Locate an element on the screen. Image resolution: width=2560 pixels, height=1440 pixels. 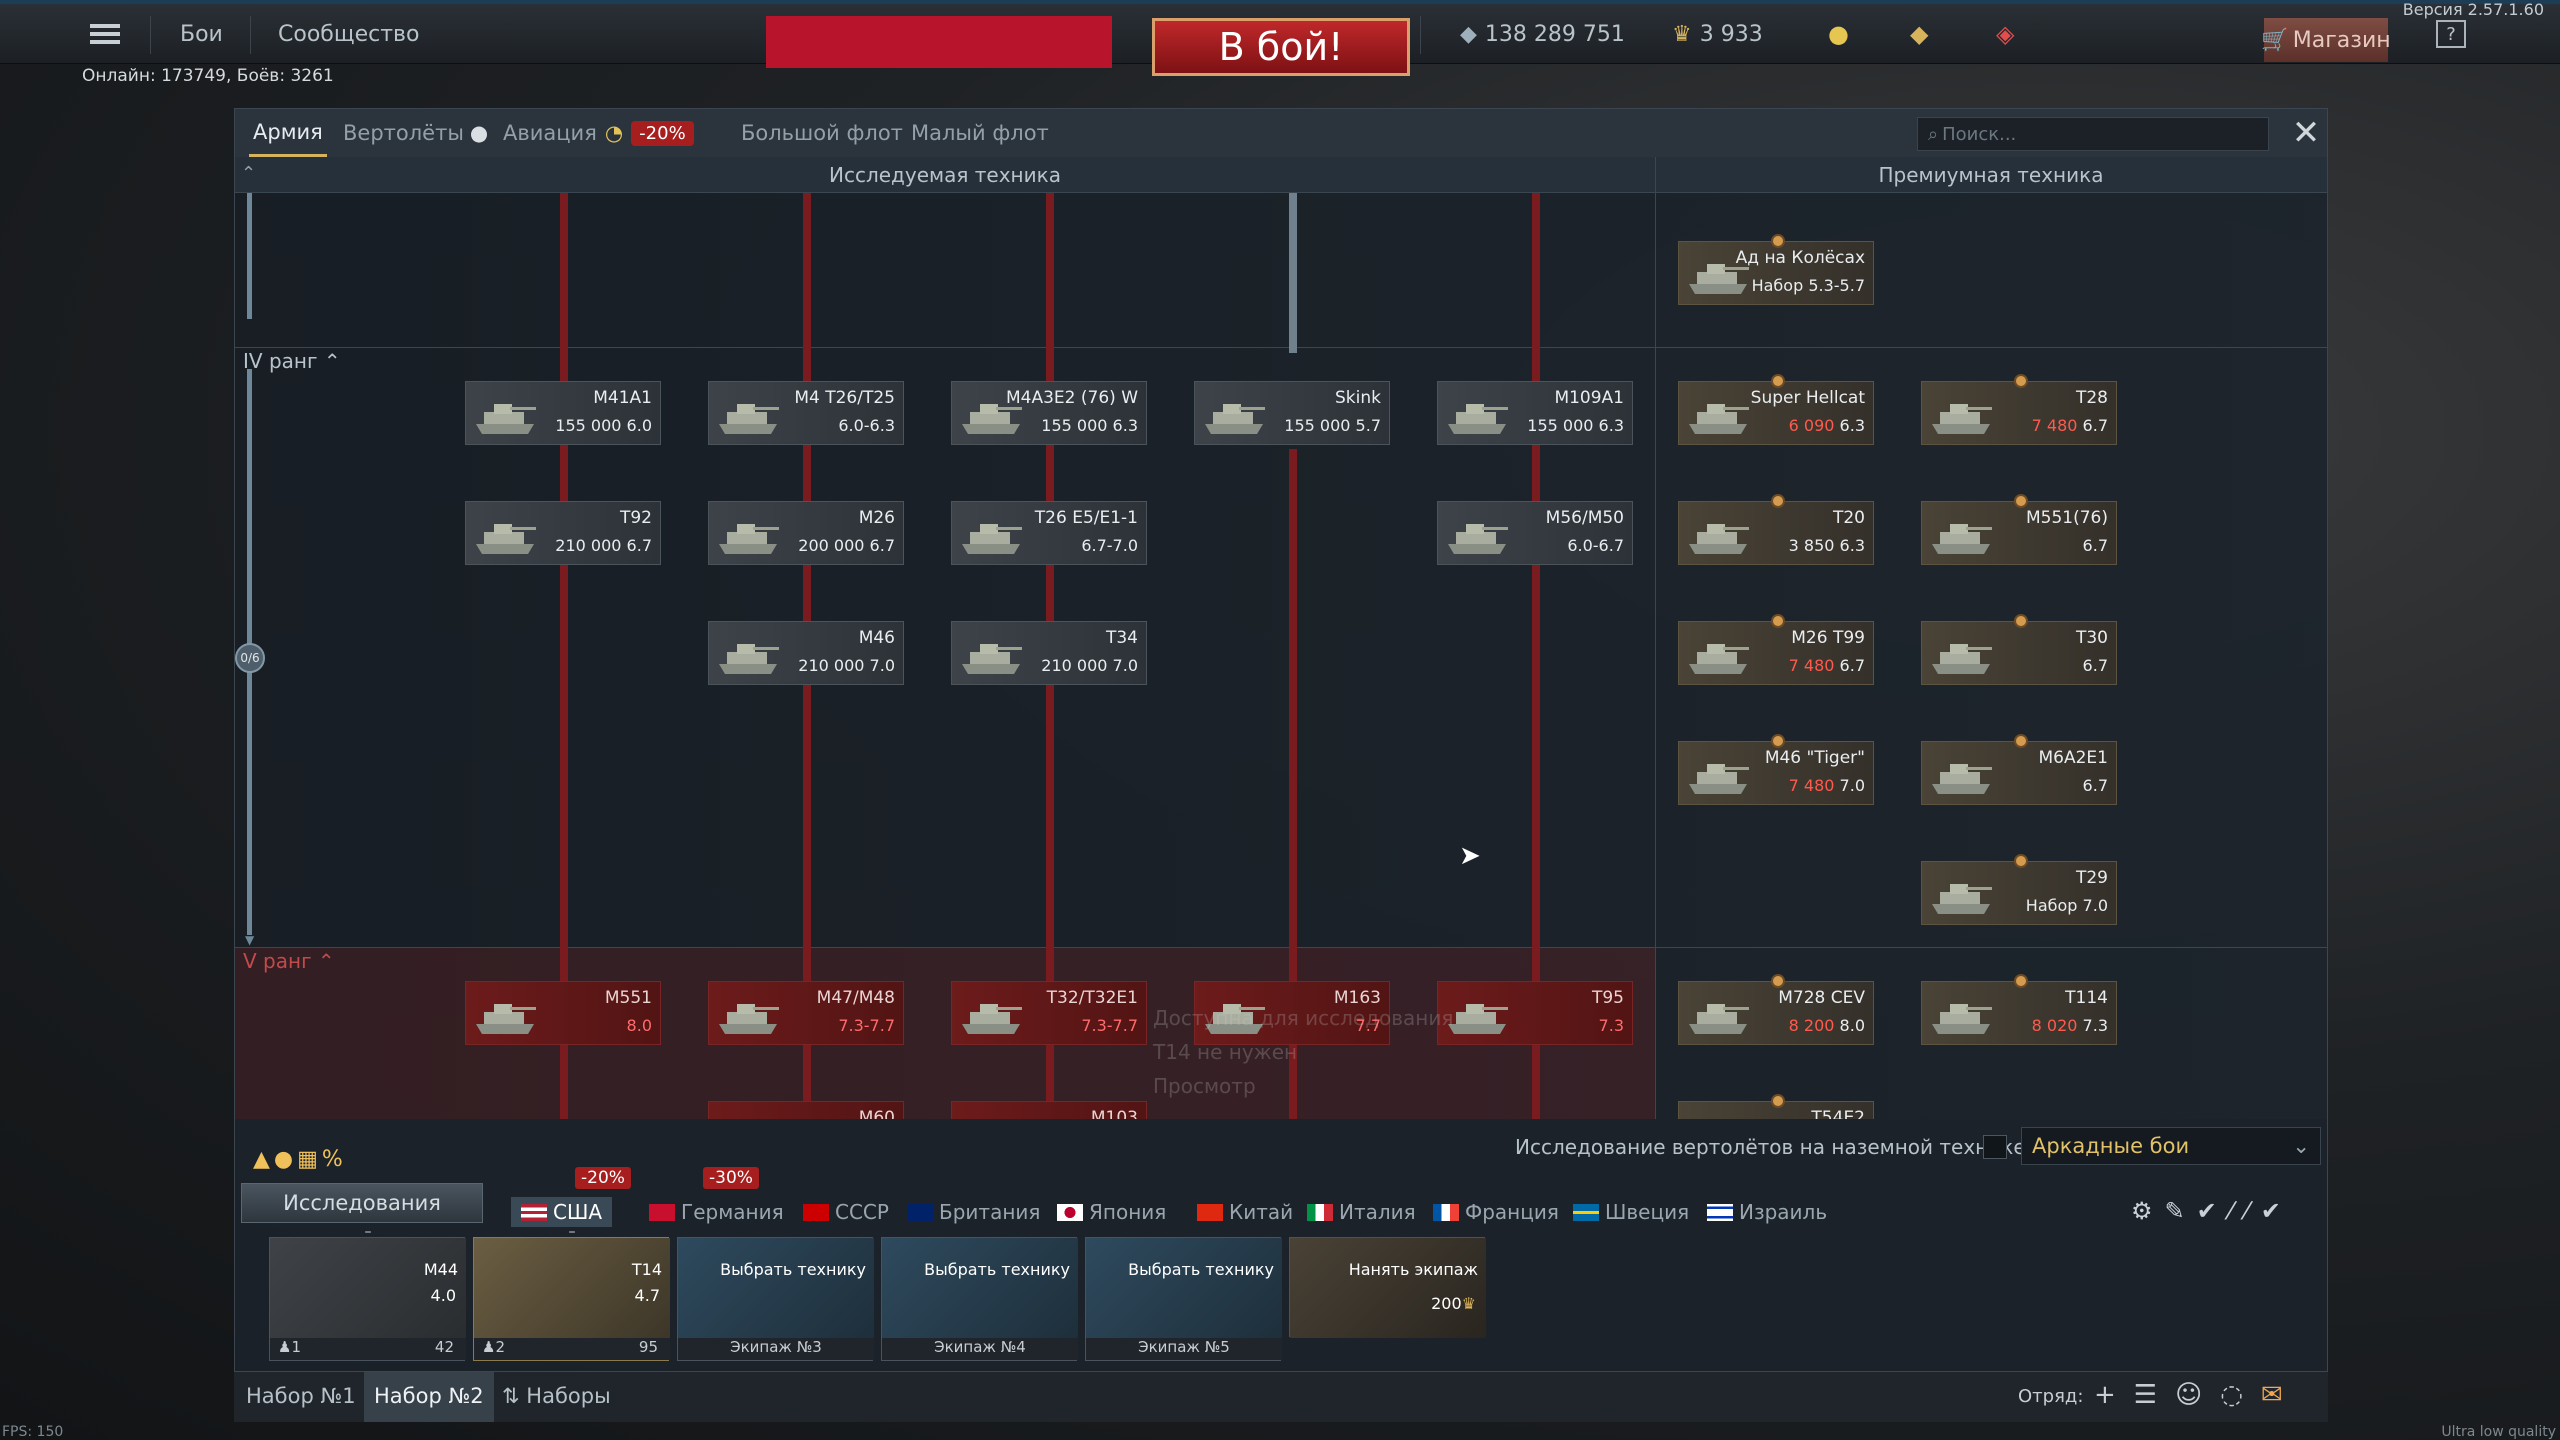
tab-army: Армия is located at coordinates (288, 133).